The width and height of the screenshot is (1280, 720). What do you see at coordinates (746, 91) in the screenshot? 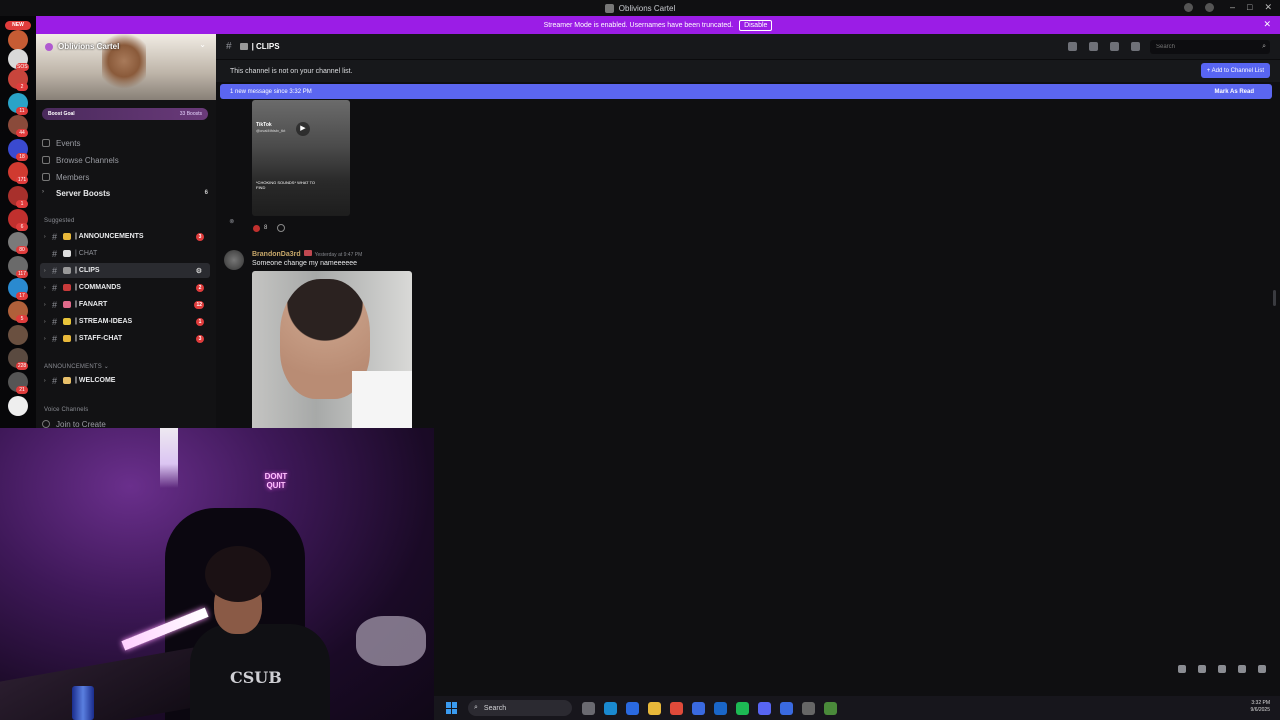
I see `new-messages-bar: 1 new message since 3:32 PM Mark As Read` at bounding box center [746, 91].